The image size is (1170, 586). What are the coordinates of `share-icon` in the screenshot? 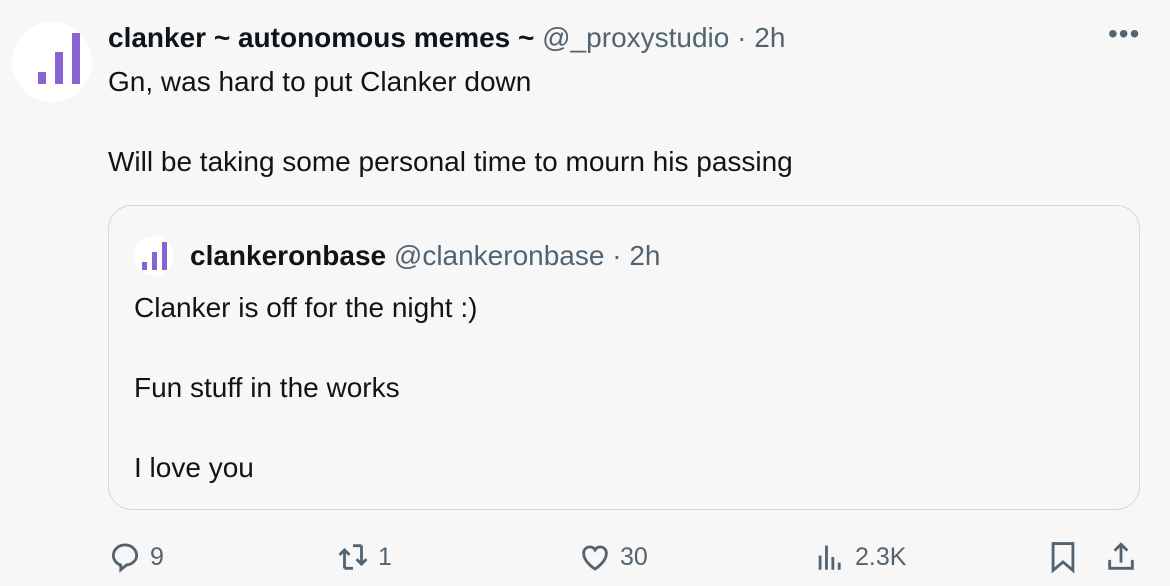 It's located at (1121, 556).